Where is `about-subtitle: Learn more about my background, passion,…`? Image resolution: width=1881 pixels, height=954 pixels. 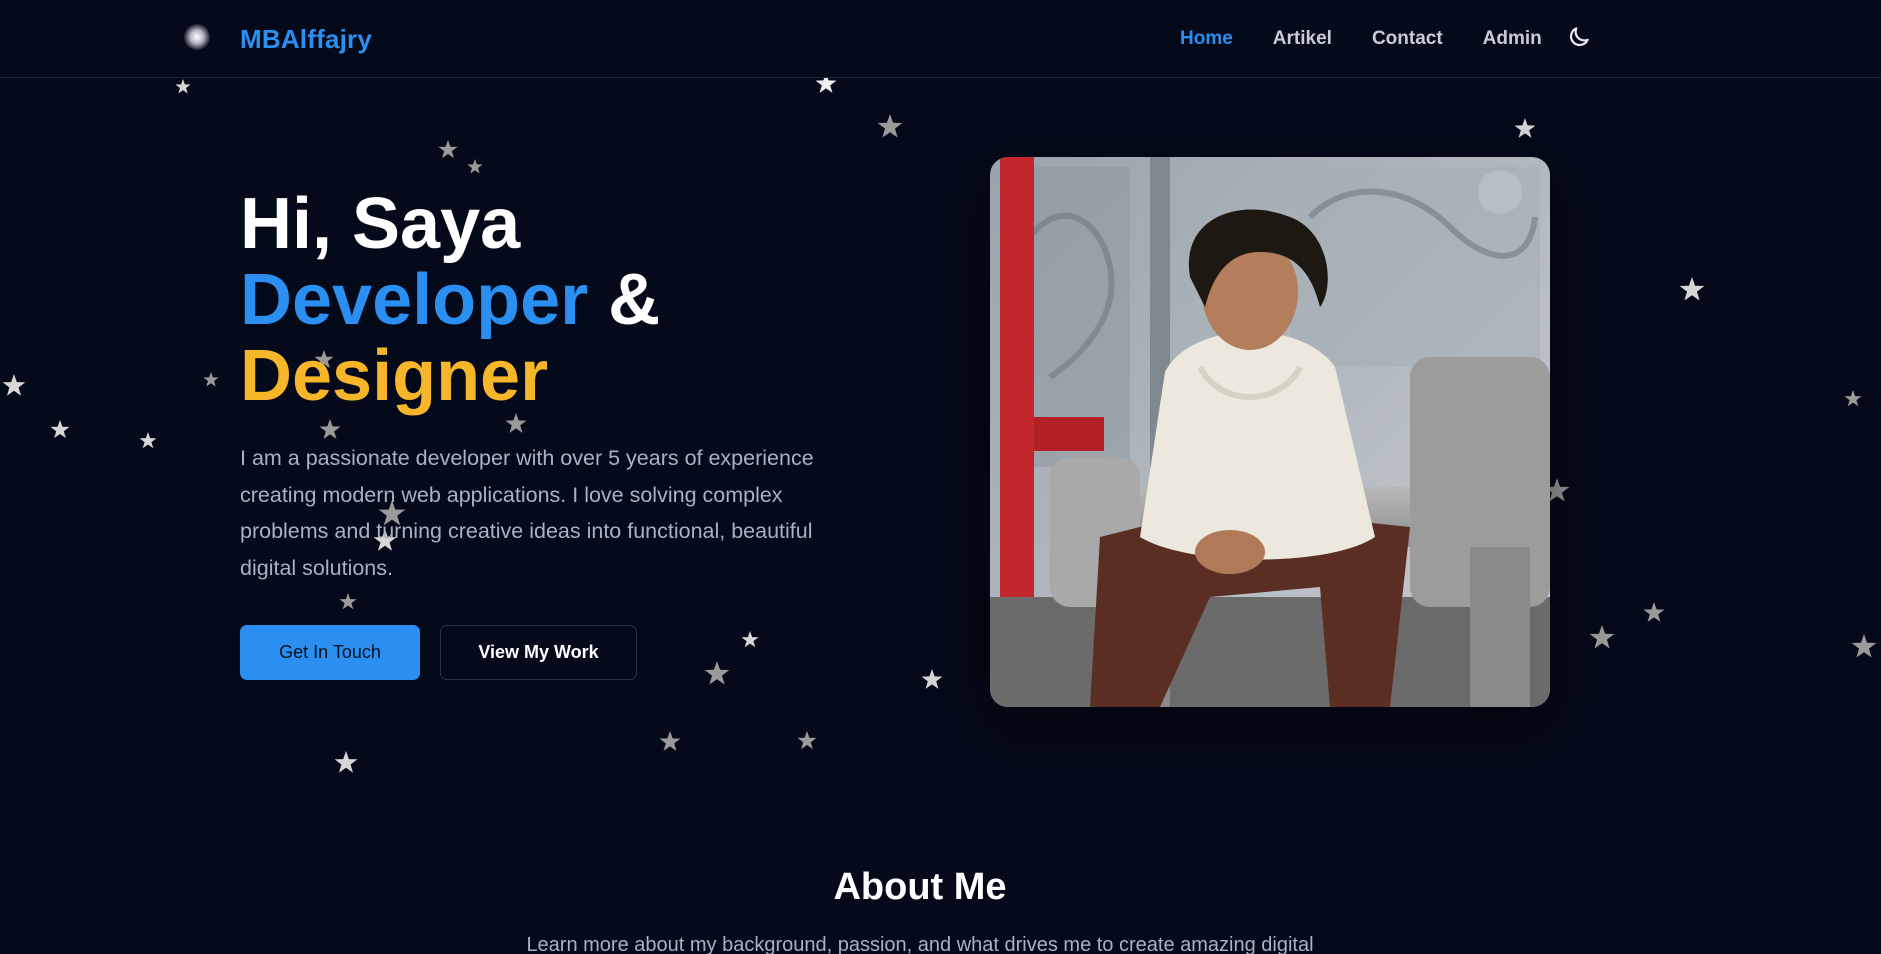 about-subtitle: Learn more about my background, passion,… is located at coordinates (920, 944).